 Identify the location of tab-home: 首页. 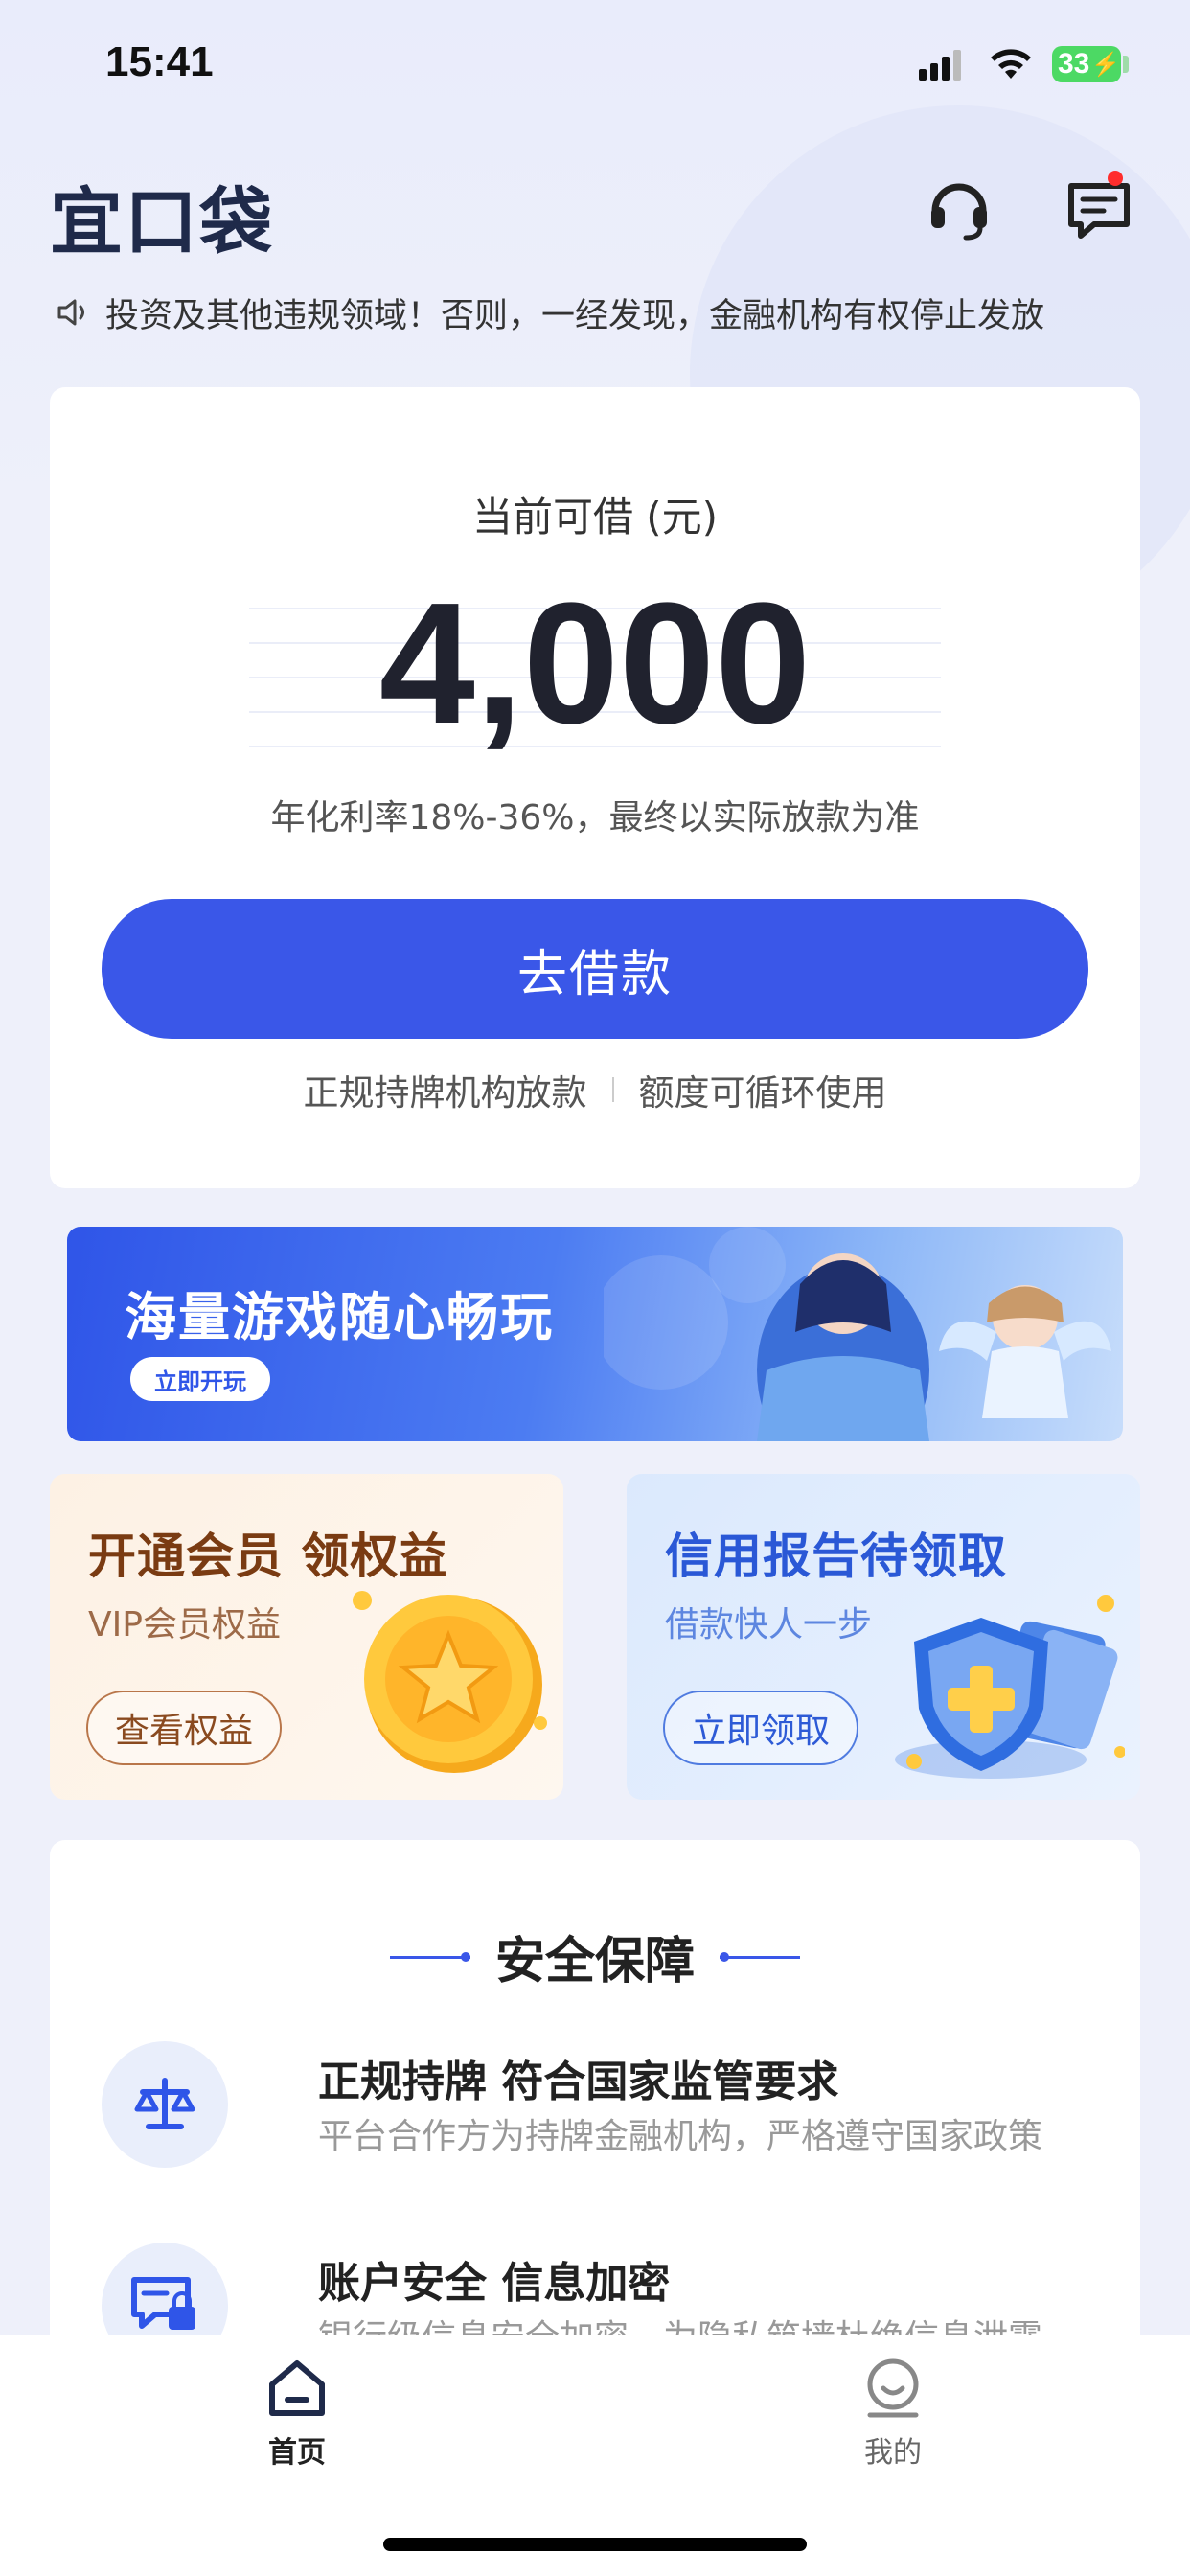
(297, 2429).